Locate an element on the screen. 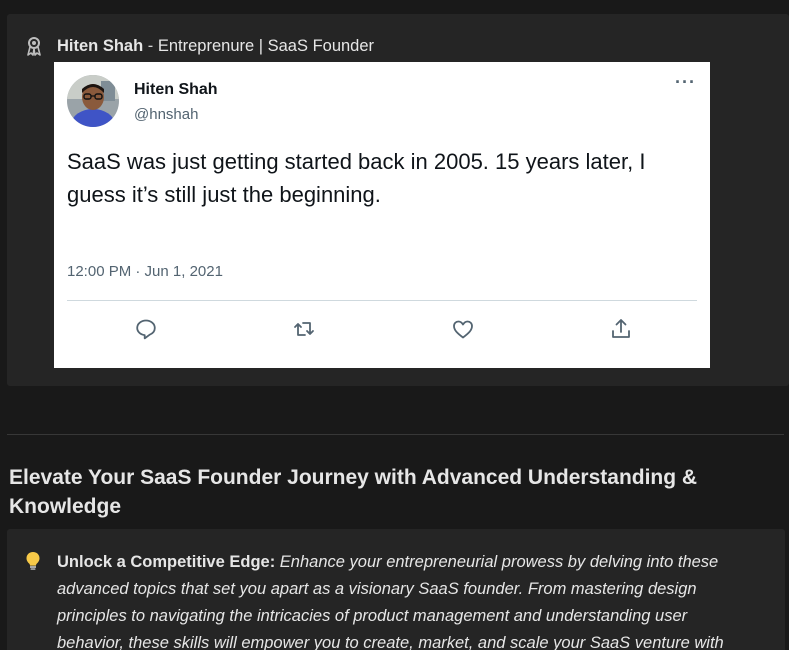 The height and width of the screenshot is (650, 789). like-icon is located at coordinates (463, 329).